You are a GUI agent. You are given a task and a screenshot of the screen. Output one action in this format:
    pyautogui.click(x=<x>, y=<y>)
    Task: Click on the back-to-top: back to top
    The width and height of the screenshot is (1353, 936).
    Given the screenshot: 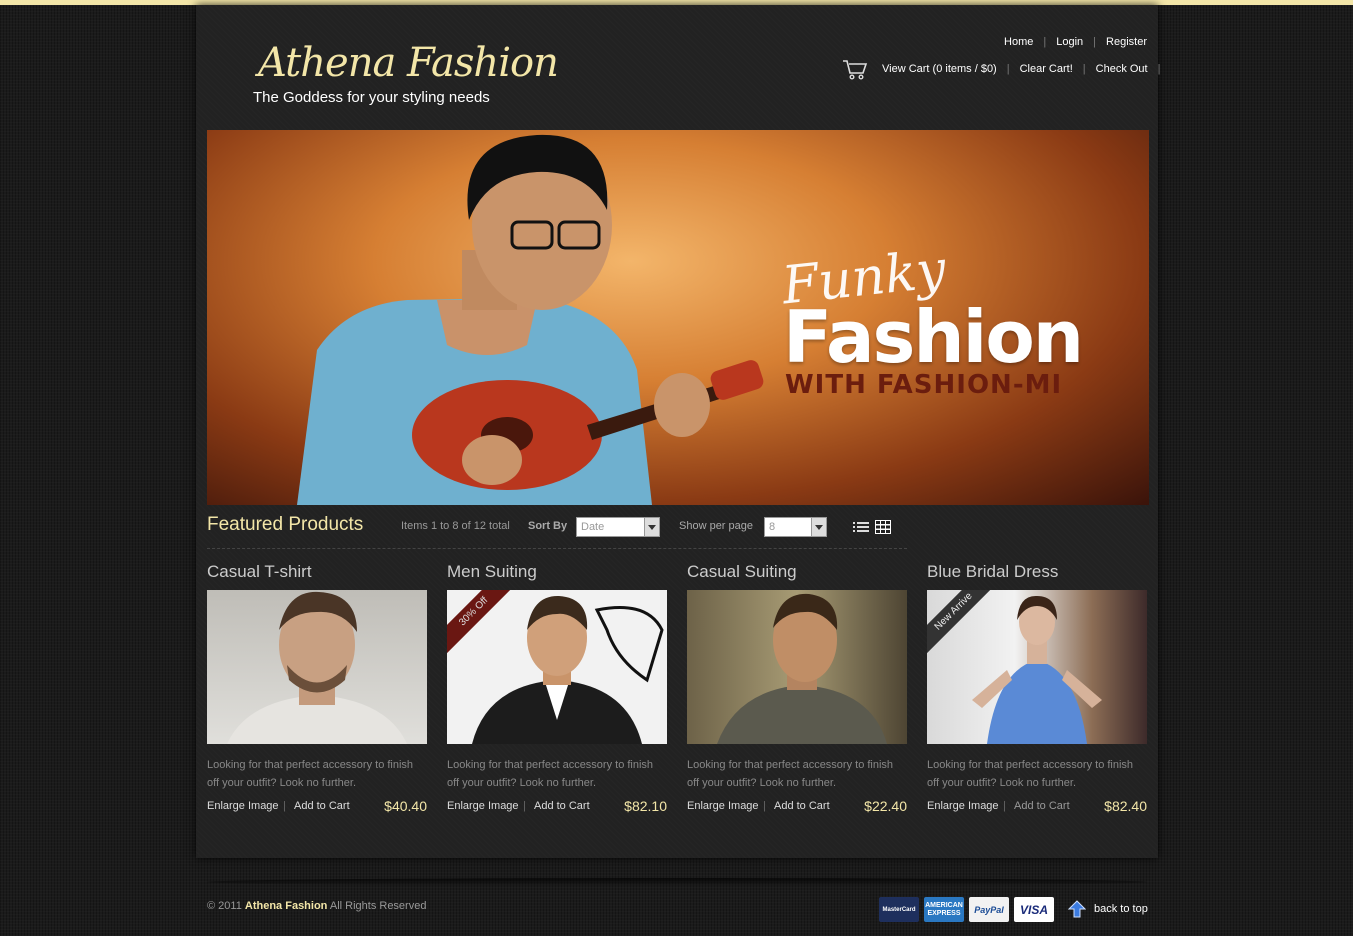 What is the action you would take?
    pyautogui.click(x=1108, y=909)
    